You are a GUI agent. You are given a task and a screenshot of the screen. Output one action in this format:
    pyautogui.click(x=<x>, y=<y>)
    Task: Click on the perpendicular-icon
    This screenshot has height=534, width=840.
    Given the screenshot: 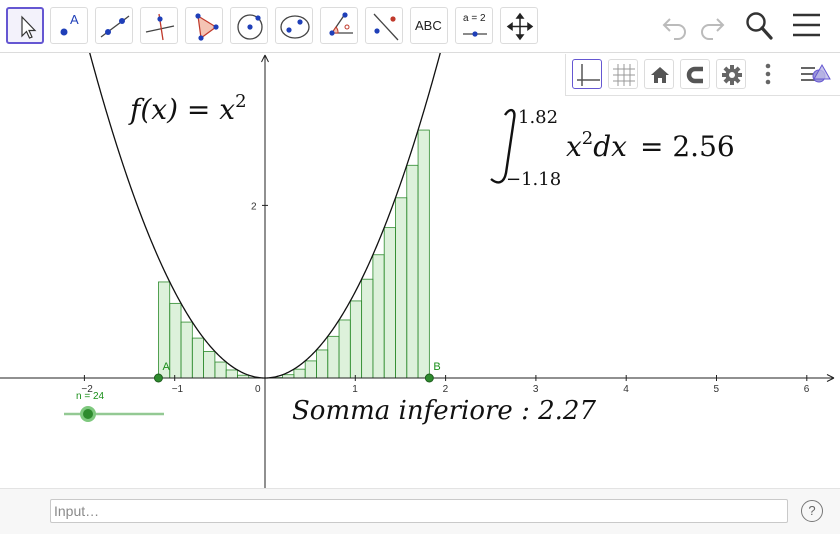 What is the action you would take?
    pyautogui.click(x=160, y=26)
    